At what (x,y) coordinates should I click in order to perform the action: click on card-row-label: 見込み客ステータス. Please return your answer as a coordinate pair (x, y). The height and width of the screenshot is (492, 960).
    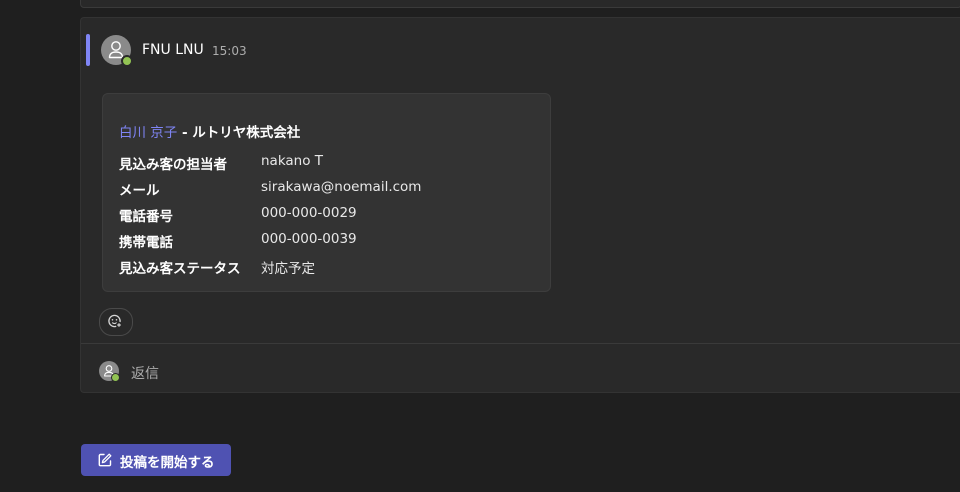
    Looking at the image, I should click on (180, 269).